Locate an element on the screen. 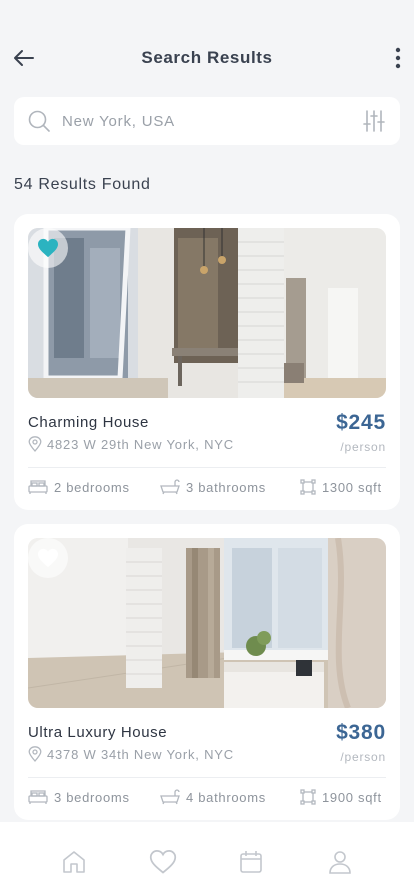 This screenshot has width=414, height=896. listing-address: 4378 W 34th New York, NYC is located at coordinates (131, 754).